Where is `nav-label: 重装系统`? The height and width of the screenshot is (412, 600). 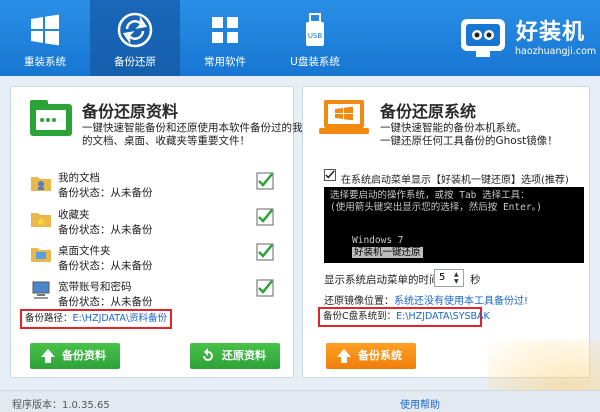 nav-label: 重装系统 is located at coordinates (45, 62).